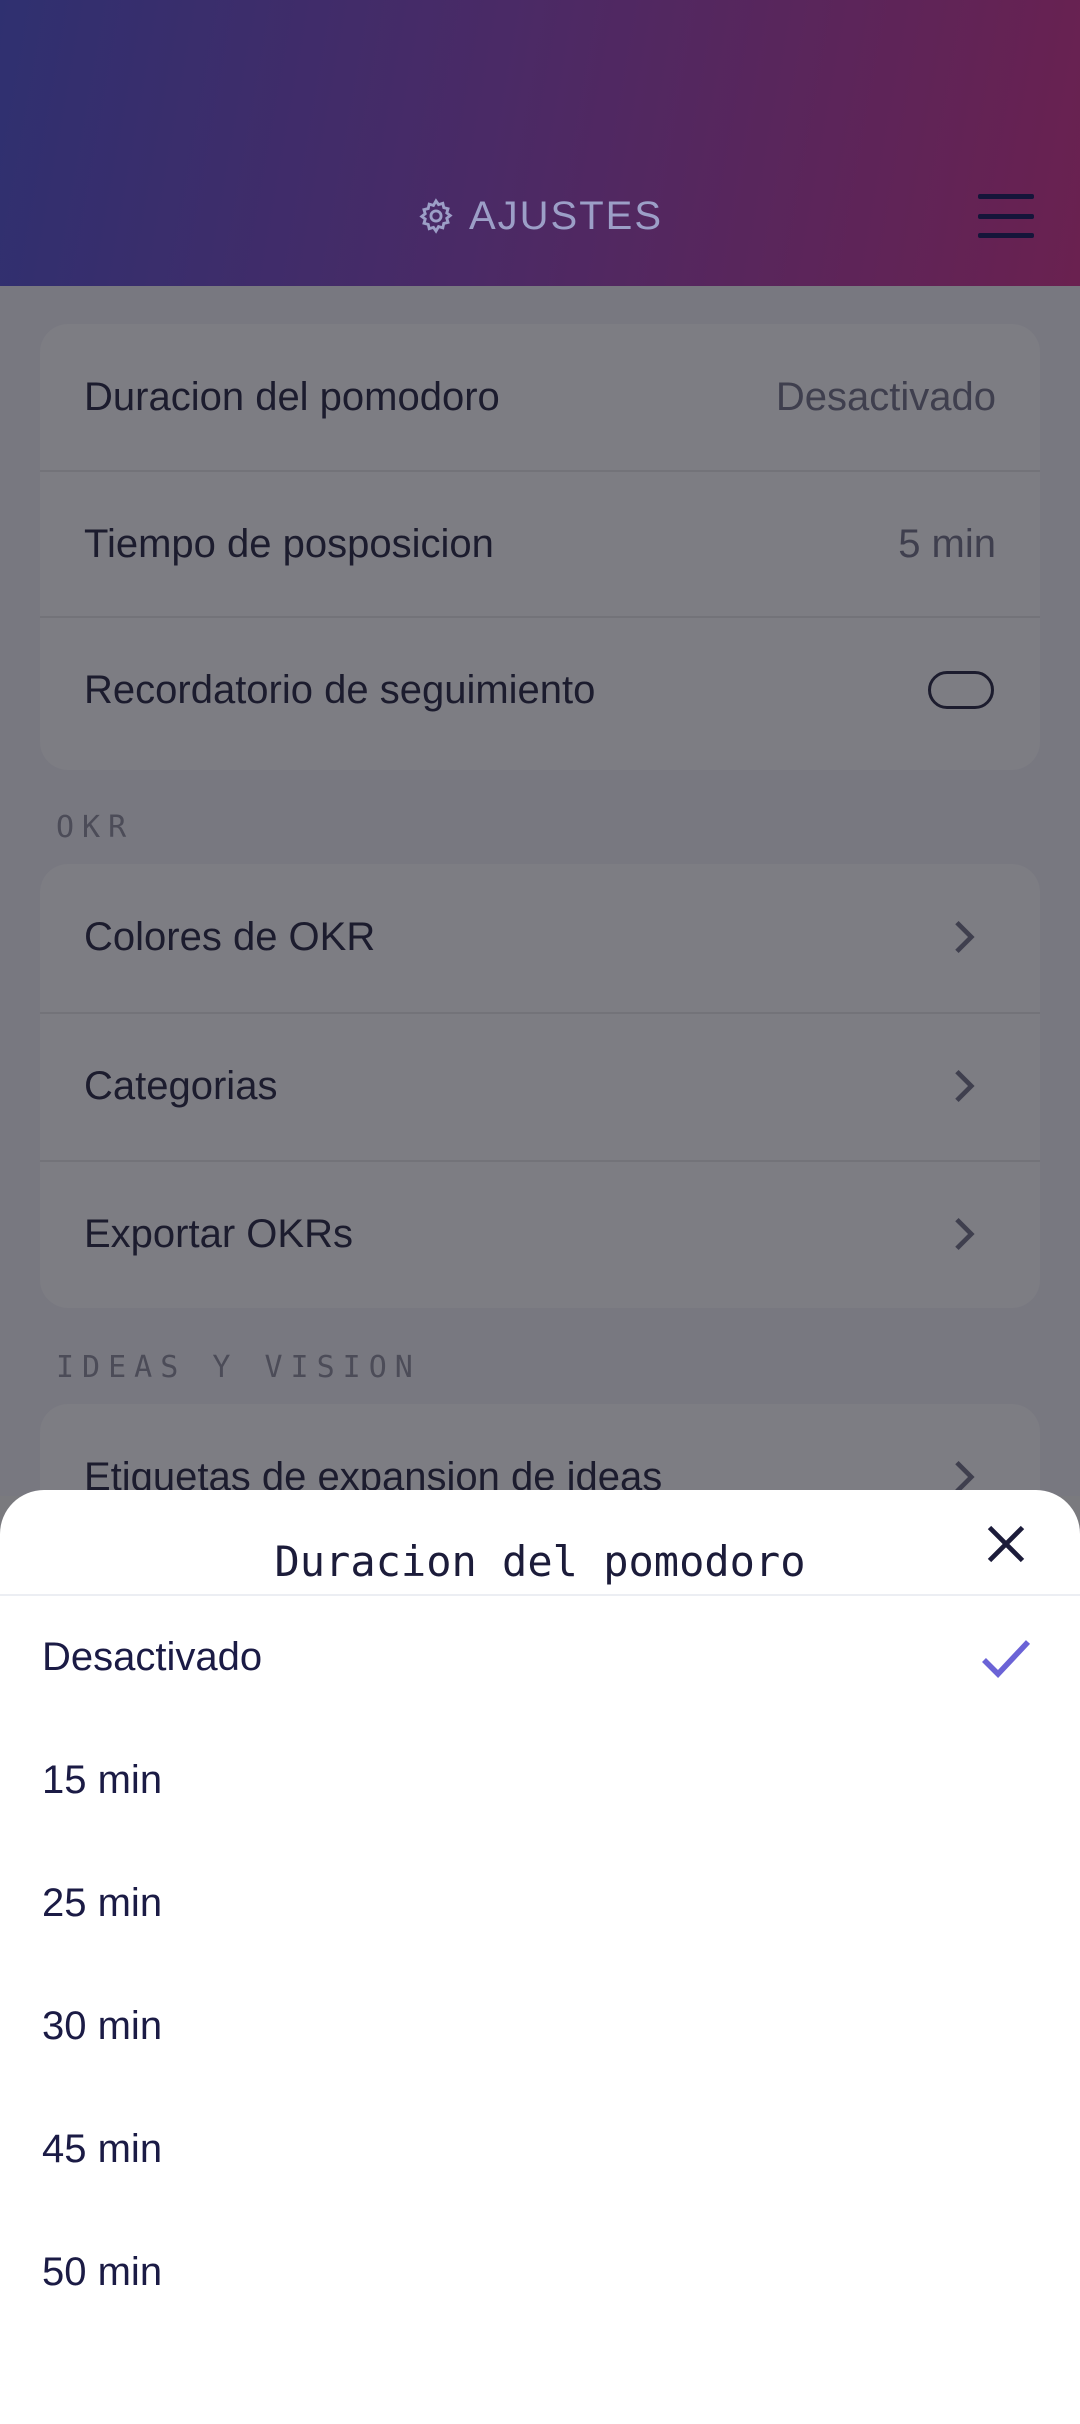  I want to click on sheet-title: Duracion del pomodoro, so click(540, 1561).